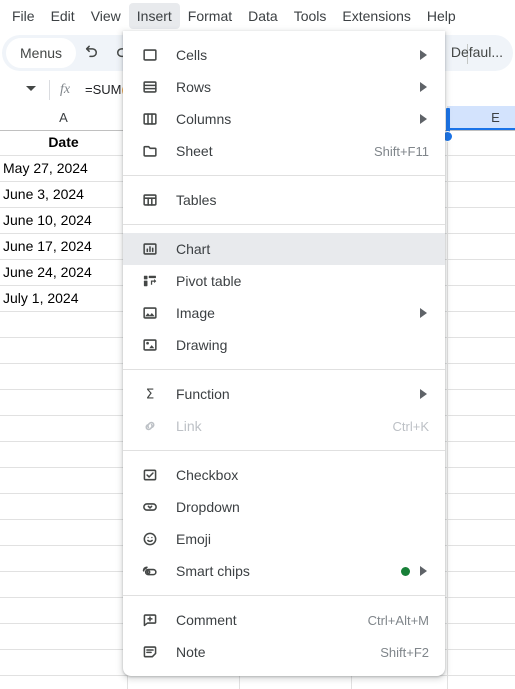  Describe the element at coordinates (63, 506) in the screenshot. I see `cell-a15` at that location.